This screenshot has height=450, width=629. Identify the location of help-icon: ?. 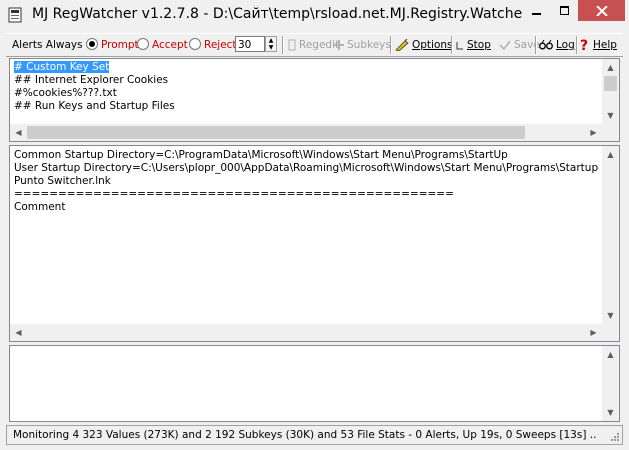
(584, 45).